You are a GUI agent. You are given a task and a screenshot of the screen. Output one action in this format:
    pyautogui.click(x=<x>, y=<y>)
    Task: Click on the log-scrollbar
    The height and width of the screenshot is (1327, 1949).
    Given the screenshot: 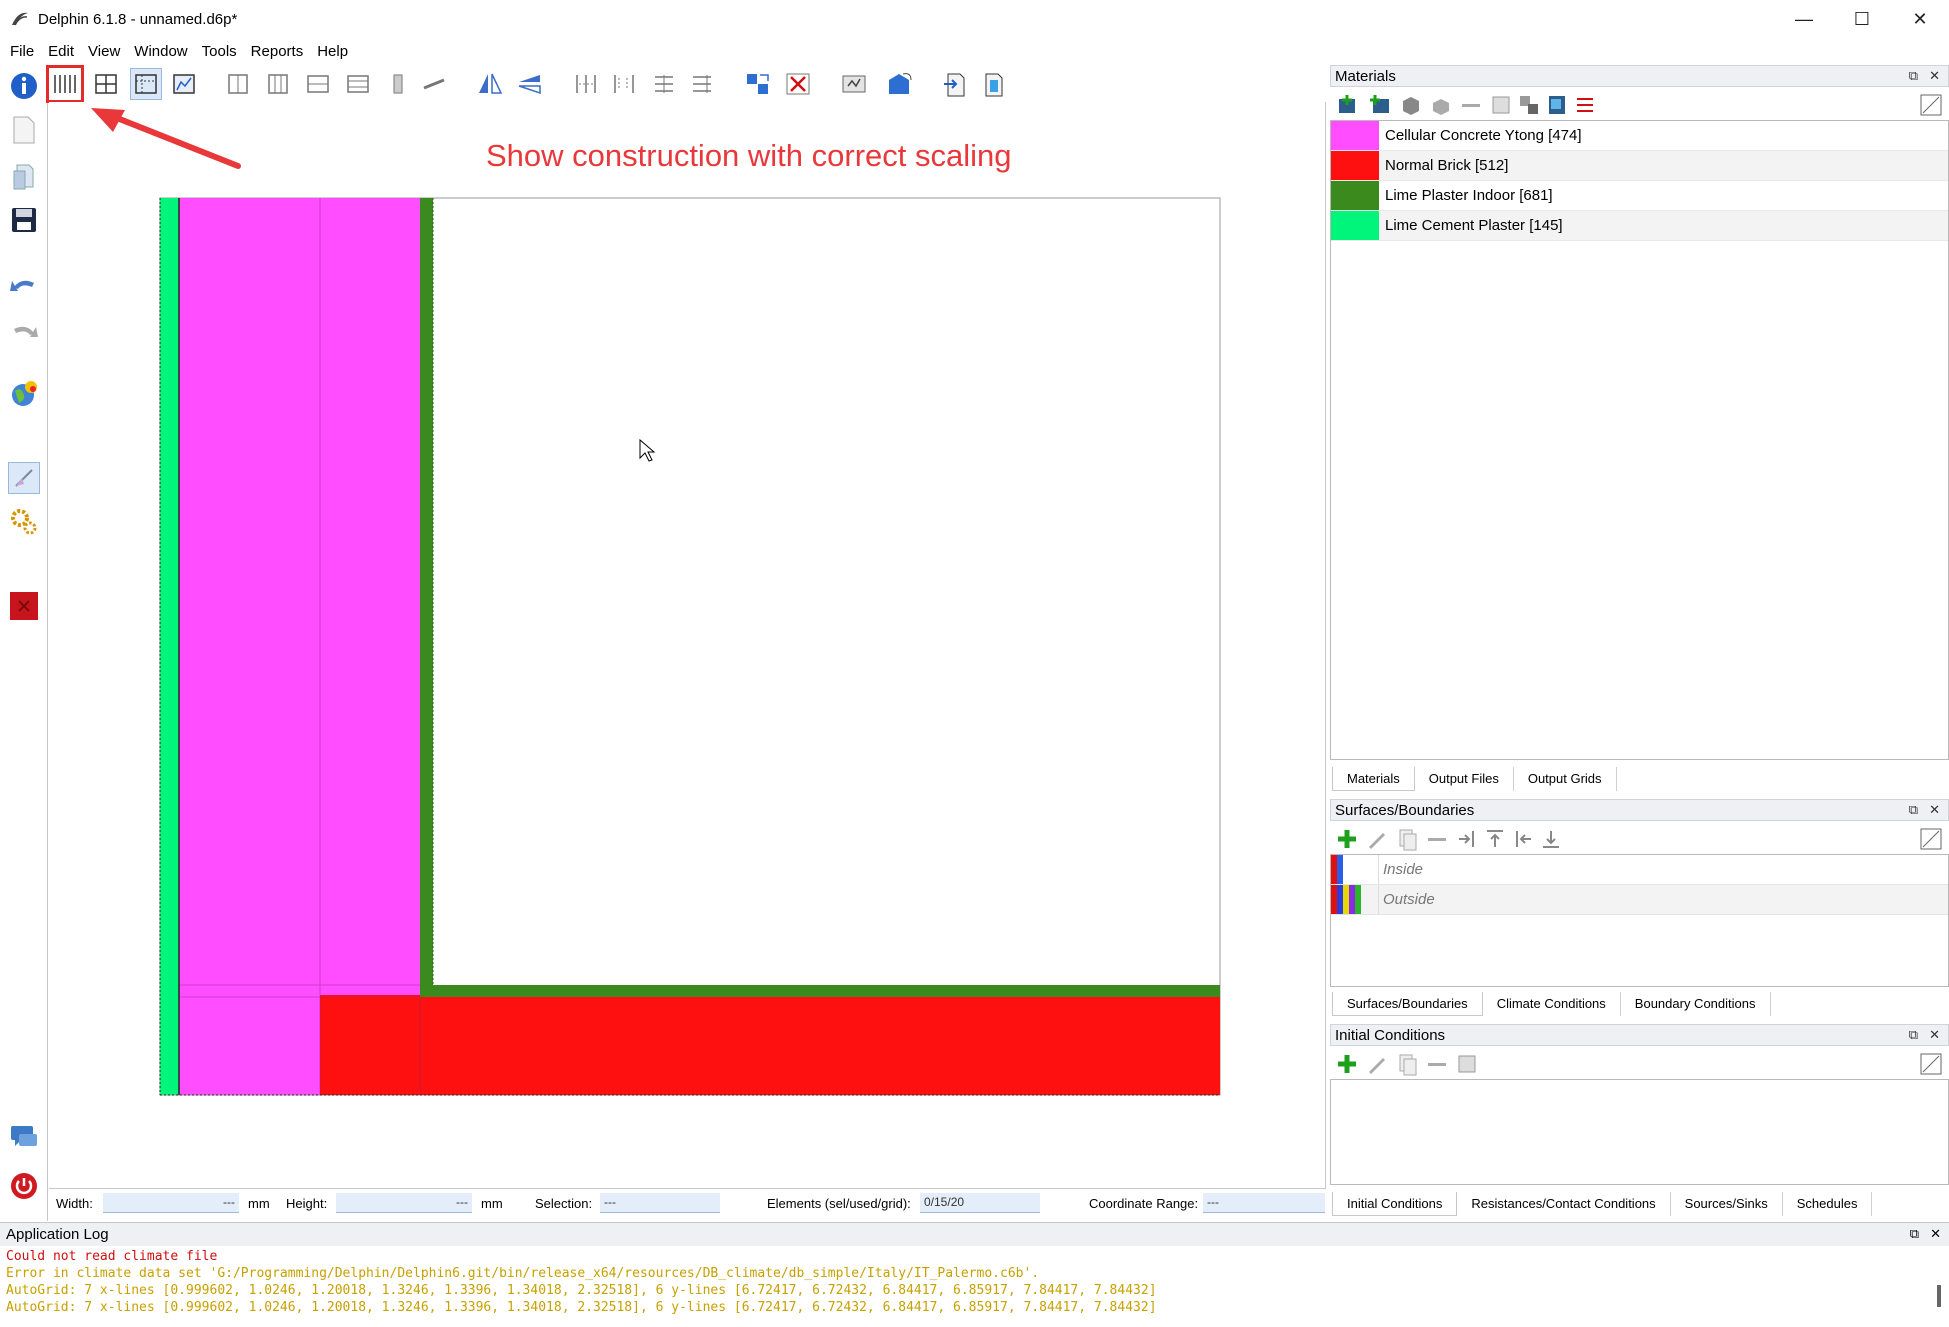 What is the action you would take?
    pyautogui.click(x=1939, y=1296)
    